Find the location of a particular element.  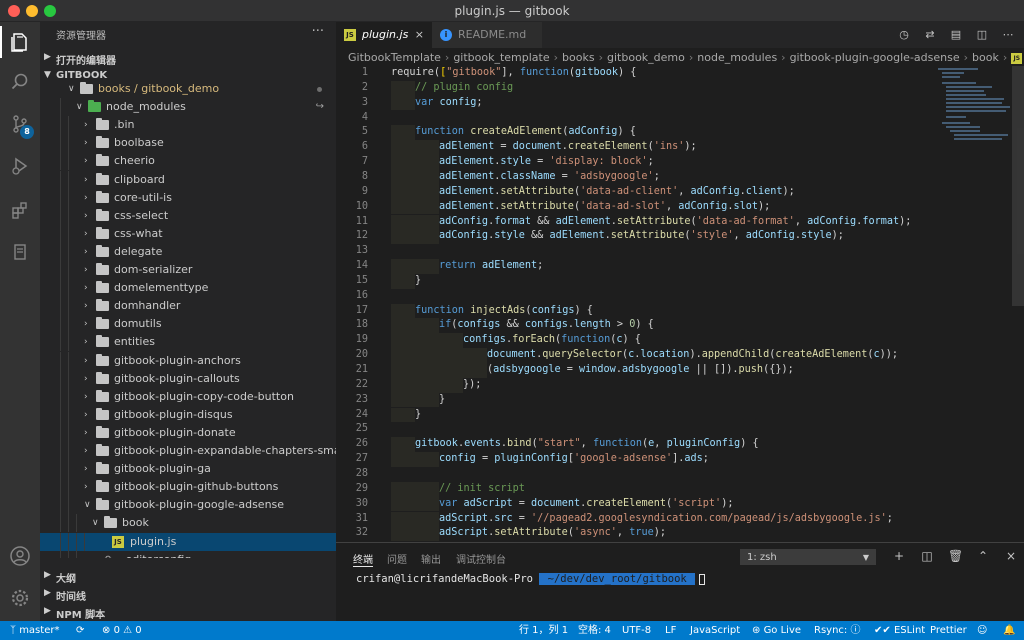

tree-item: ∨ gitbook-plugin-google-adsense is located at coordinates (188, 505).